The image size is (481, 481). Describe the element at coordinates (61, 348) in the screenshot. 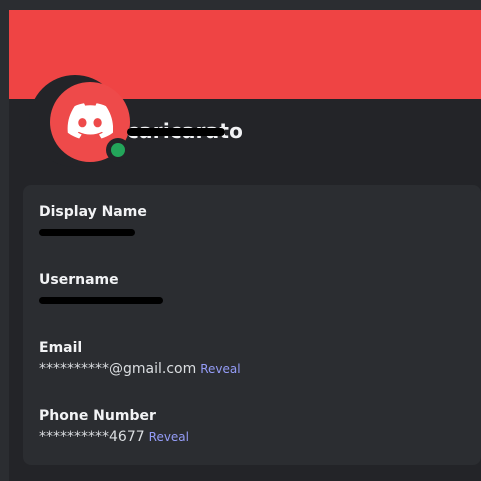

I see `email-label: Email` at that location.